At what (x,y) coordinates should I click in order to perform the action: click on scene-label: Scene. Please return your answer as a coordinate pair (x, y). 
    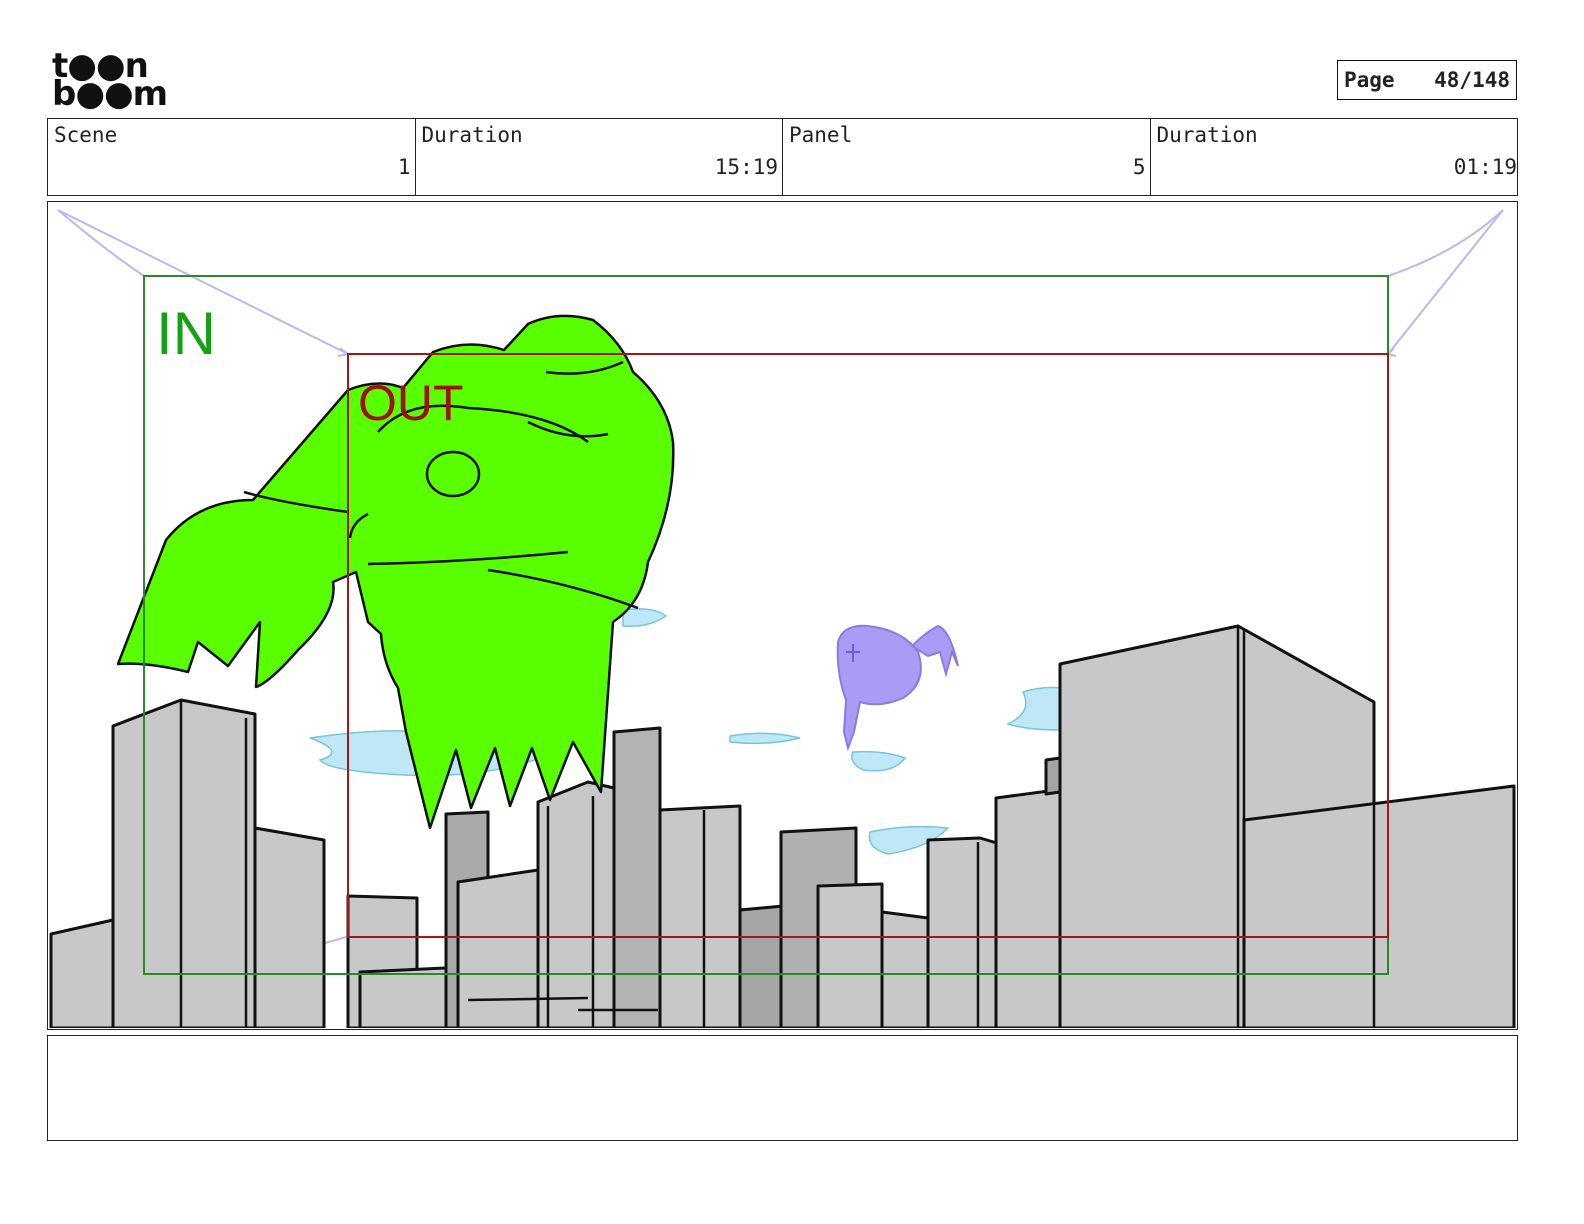
    Looking at the image, I should click on (86, 135).